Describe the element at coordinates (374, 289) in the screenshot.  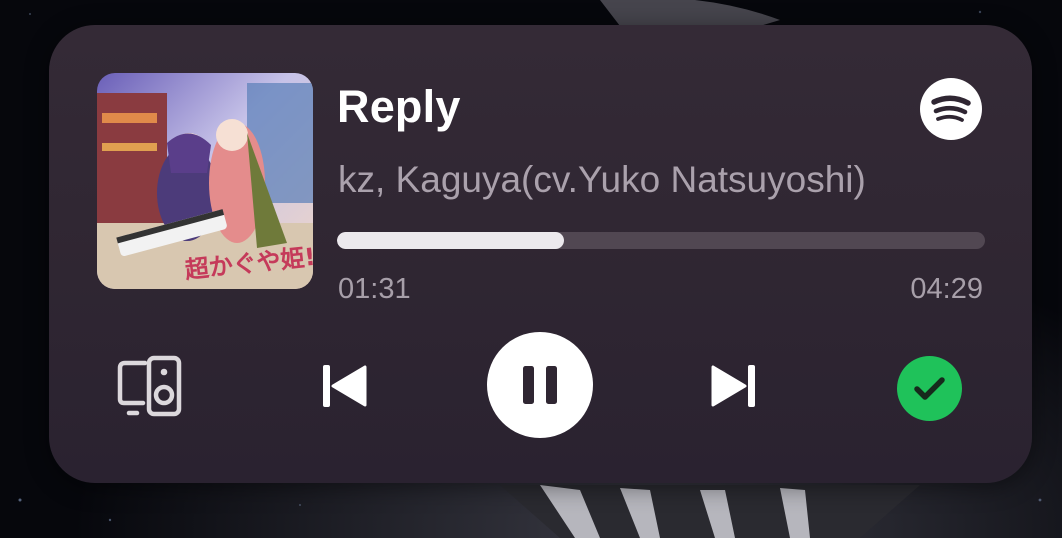
I see `elapsed-time: 01:31` at that location.